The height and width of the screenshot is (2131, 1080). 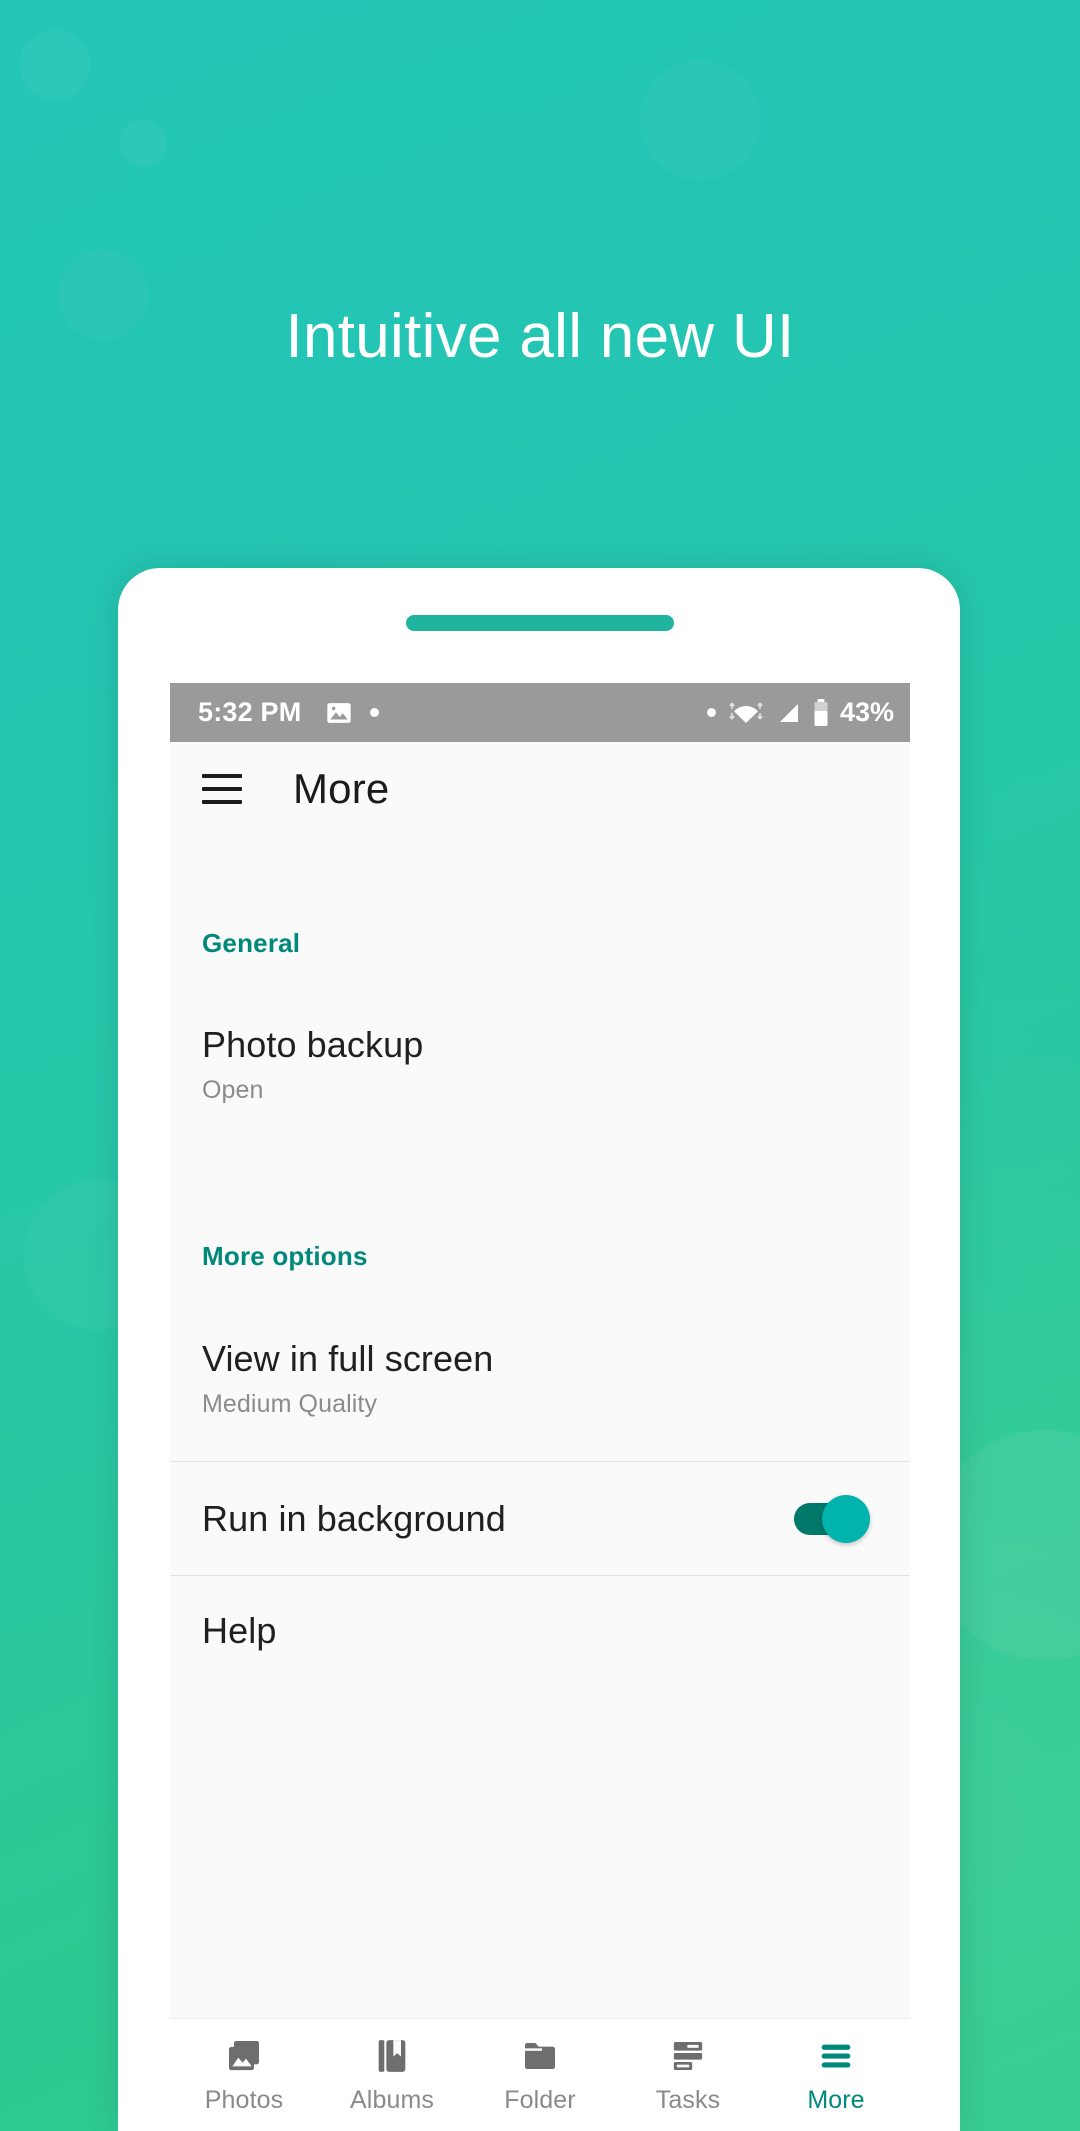 What do you see at coordinates (251, 943) in the screenshot?
I see `section-header-general: General` at bounding box center [251, 943].